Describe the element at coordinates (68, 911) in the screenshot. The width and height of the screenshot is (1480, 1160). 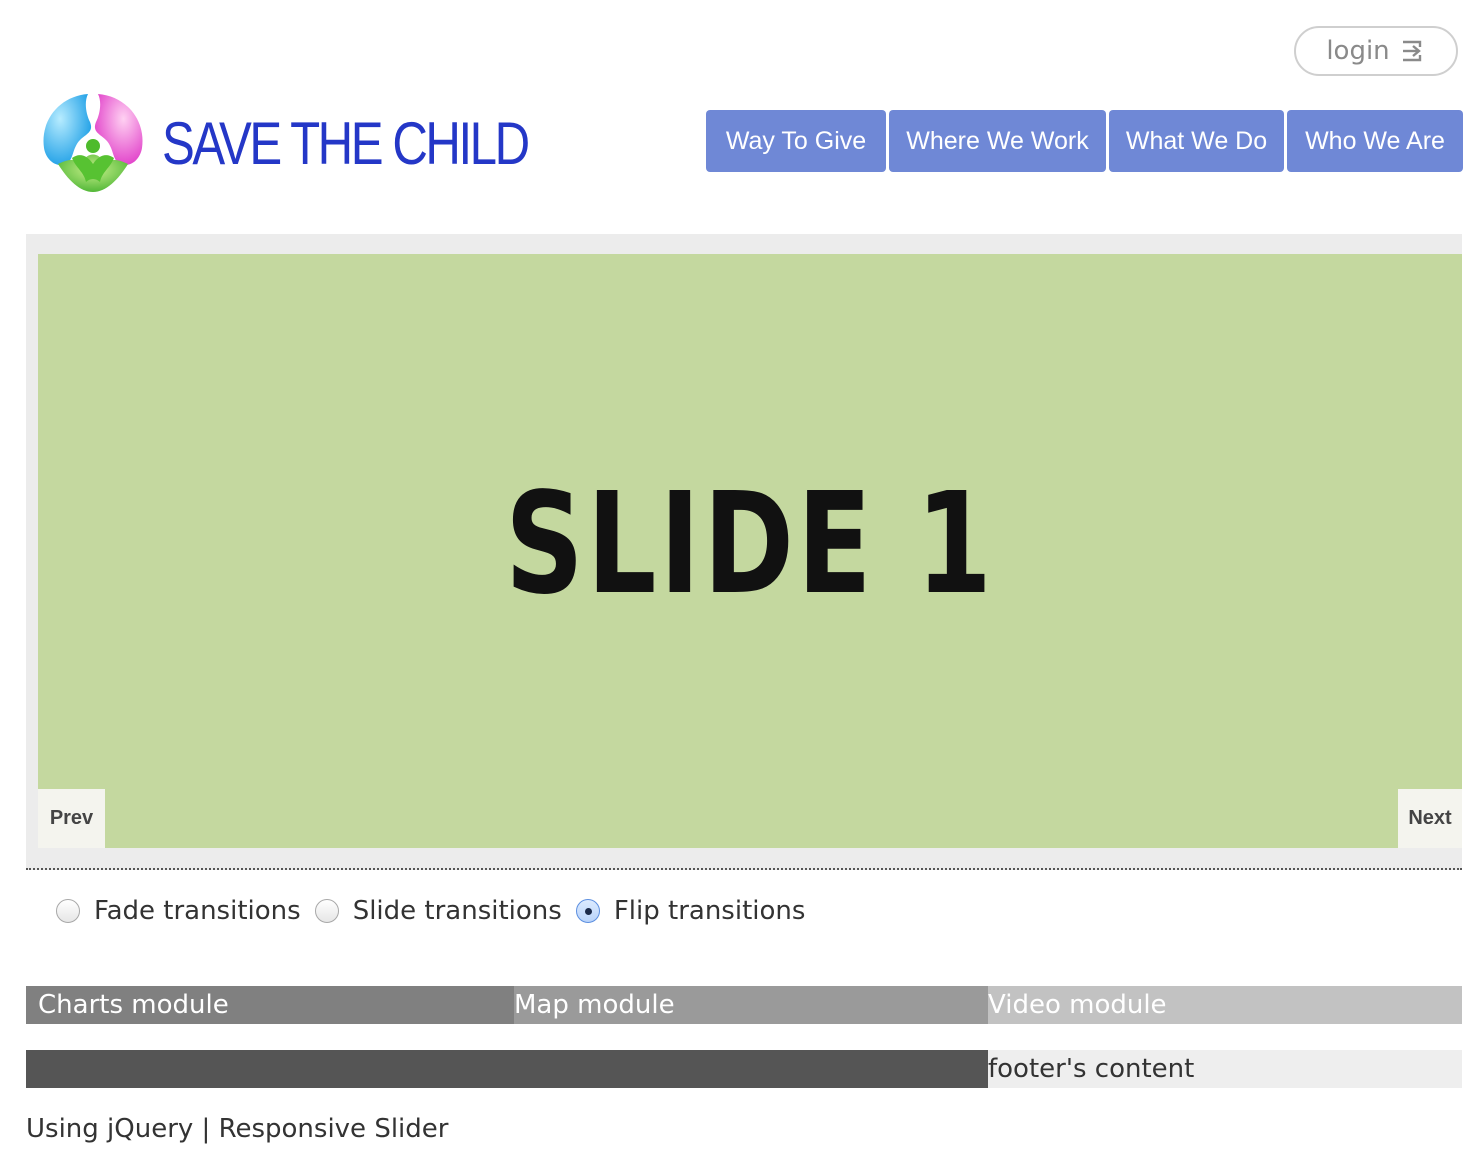
I see `fade-radio` at that location.